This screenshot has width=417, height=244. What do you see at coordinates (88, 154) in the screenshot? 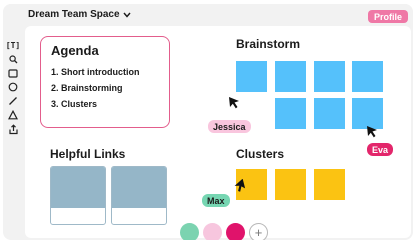
I see `helpful-links-title: Helpful Links` at bounding box center [88, 154].